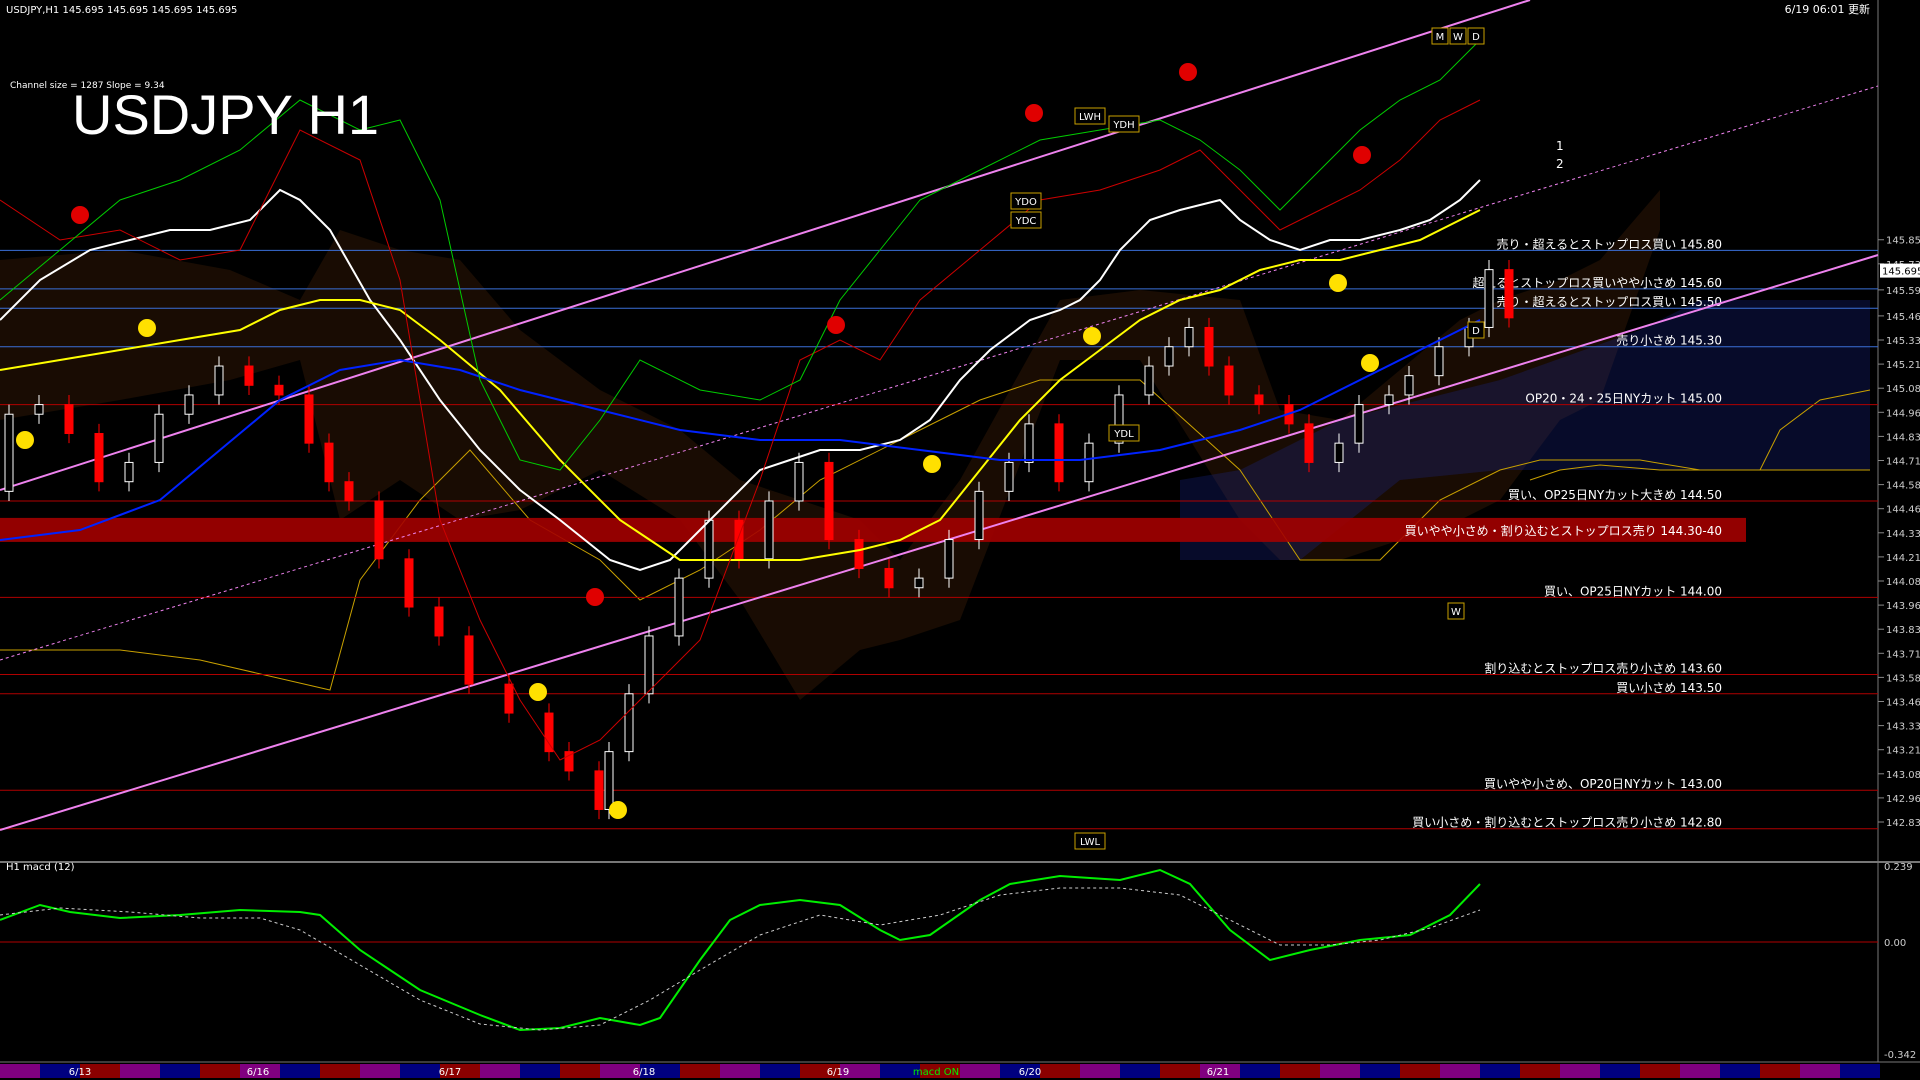  I want to click on level-label-8: 割り込むとストップロス売り小さめ 143.60, so click(1603, 668).